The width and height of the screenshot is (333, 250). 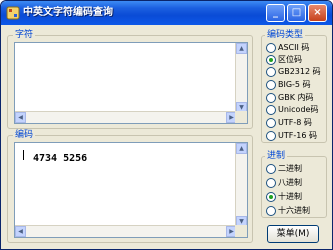 What do you see at coordinates (13, 13) in the screenshot?
I see `app-icon` at bounding box center [13, 13].